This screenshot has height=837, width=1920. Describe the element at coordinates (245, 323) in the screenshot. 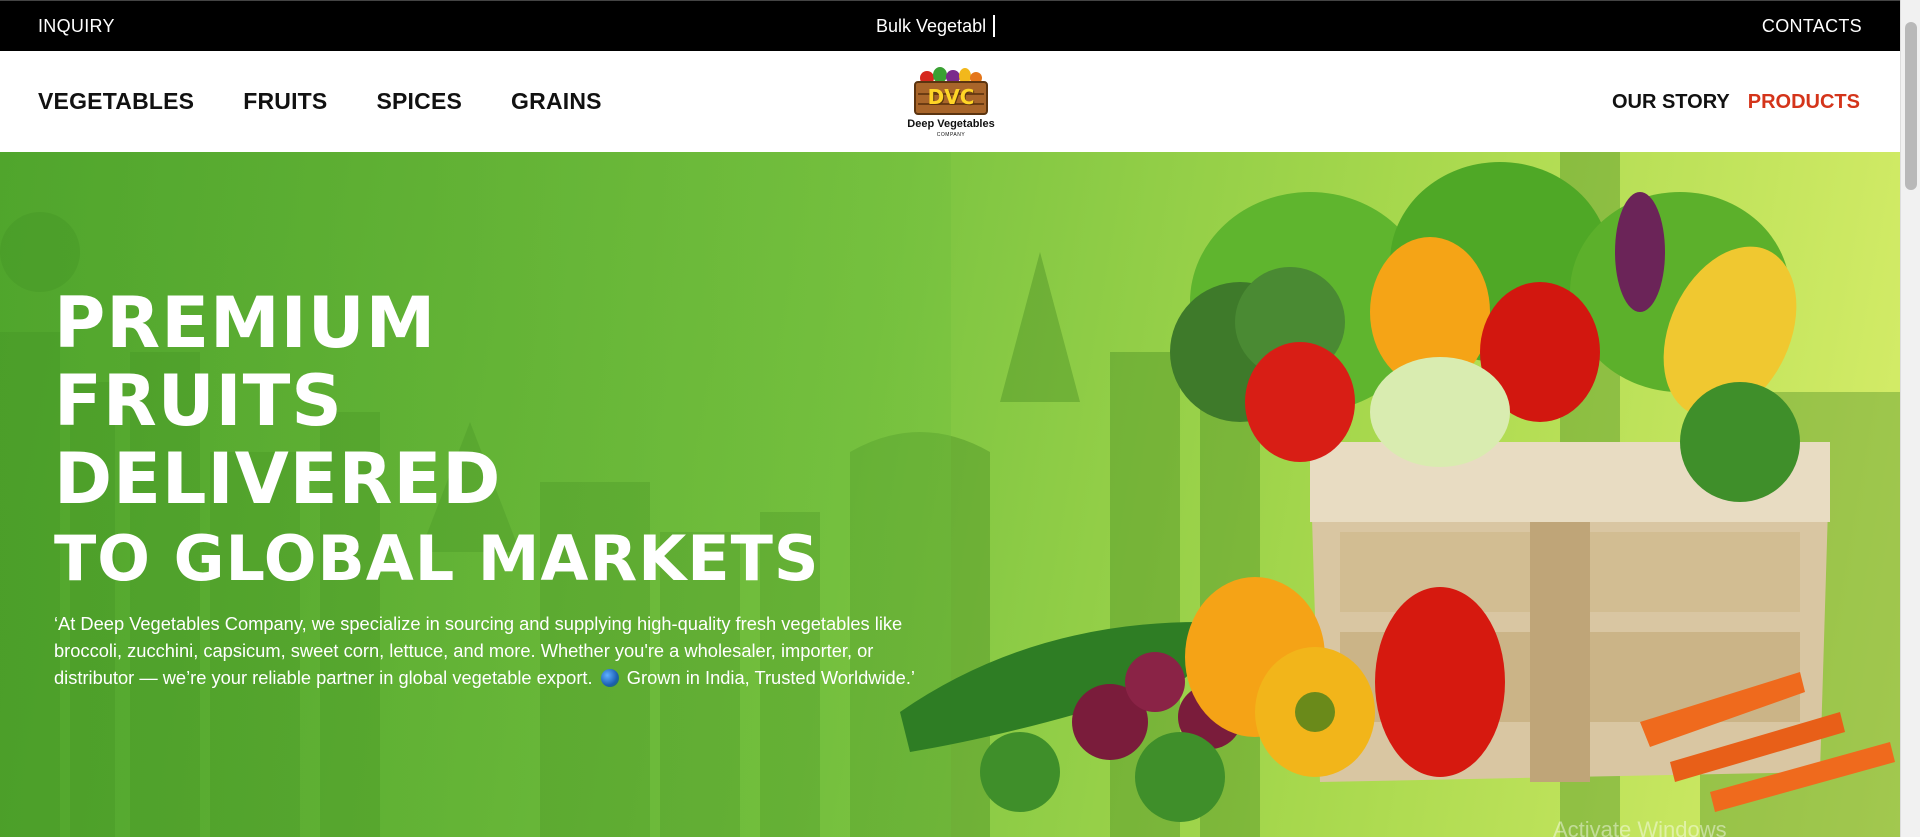

I see `hero-title-line1: PREMIUM` at that location.